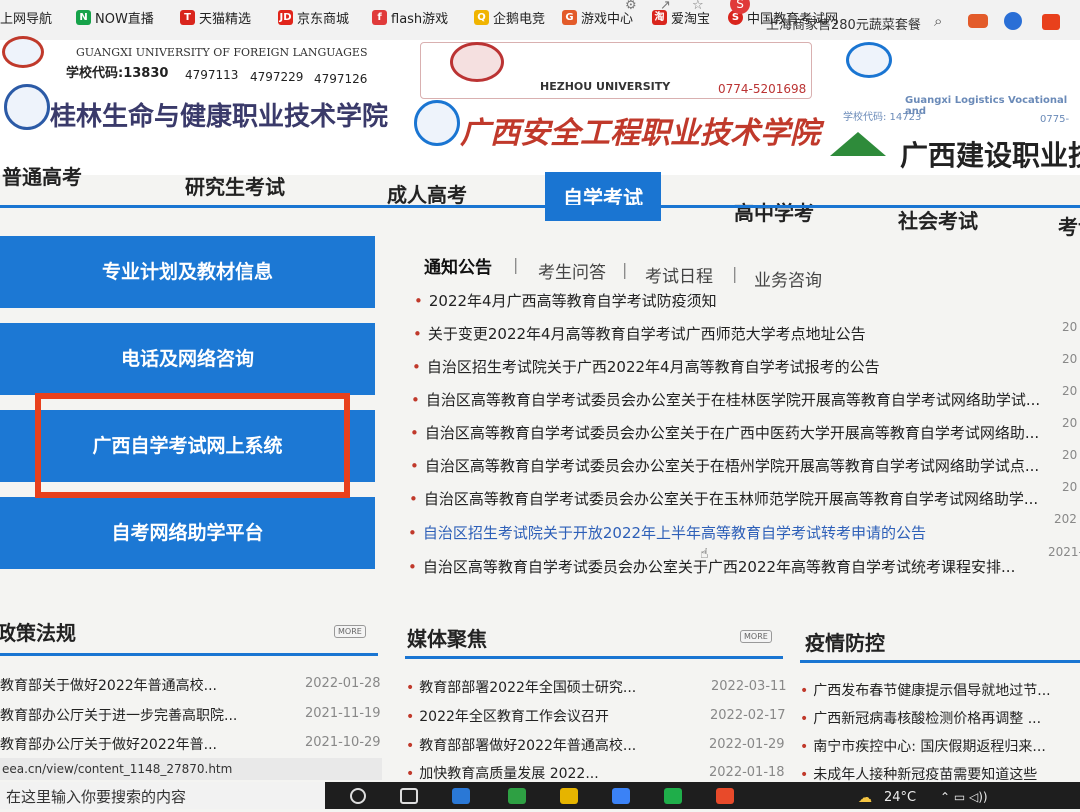  I want to click on media-item-date: 2022-01-18, so click(747, 772).